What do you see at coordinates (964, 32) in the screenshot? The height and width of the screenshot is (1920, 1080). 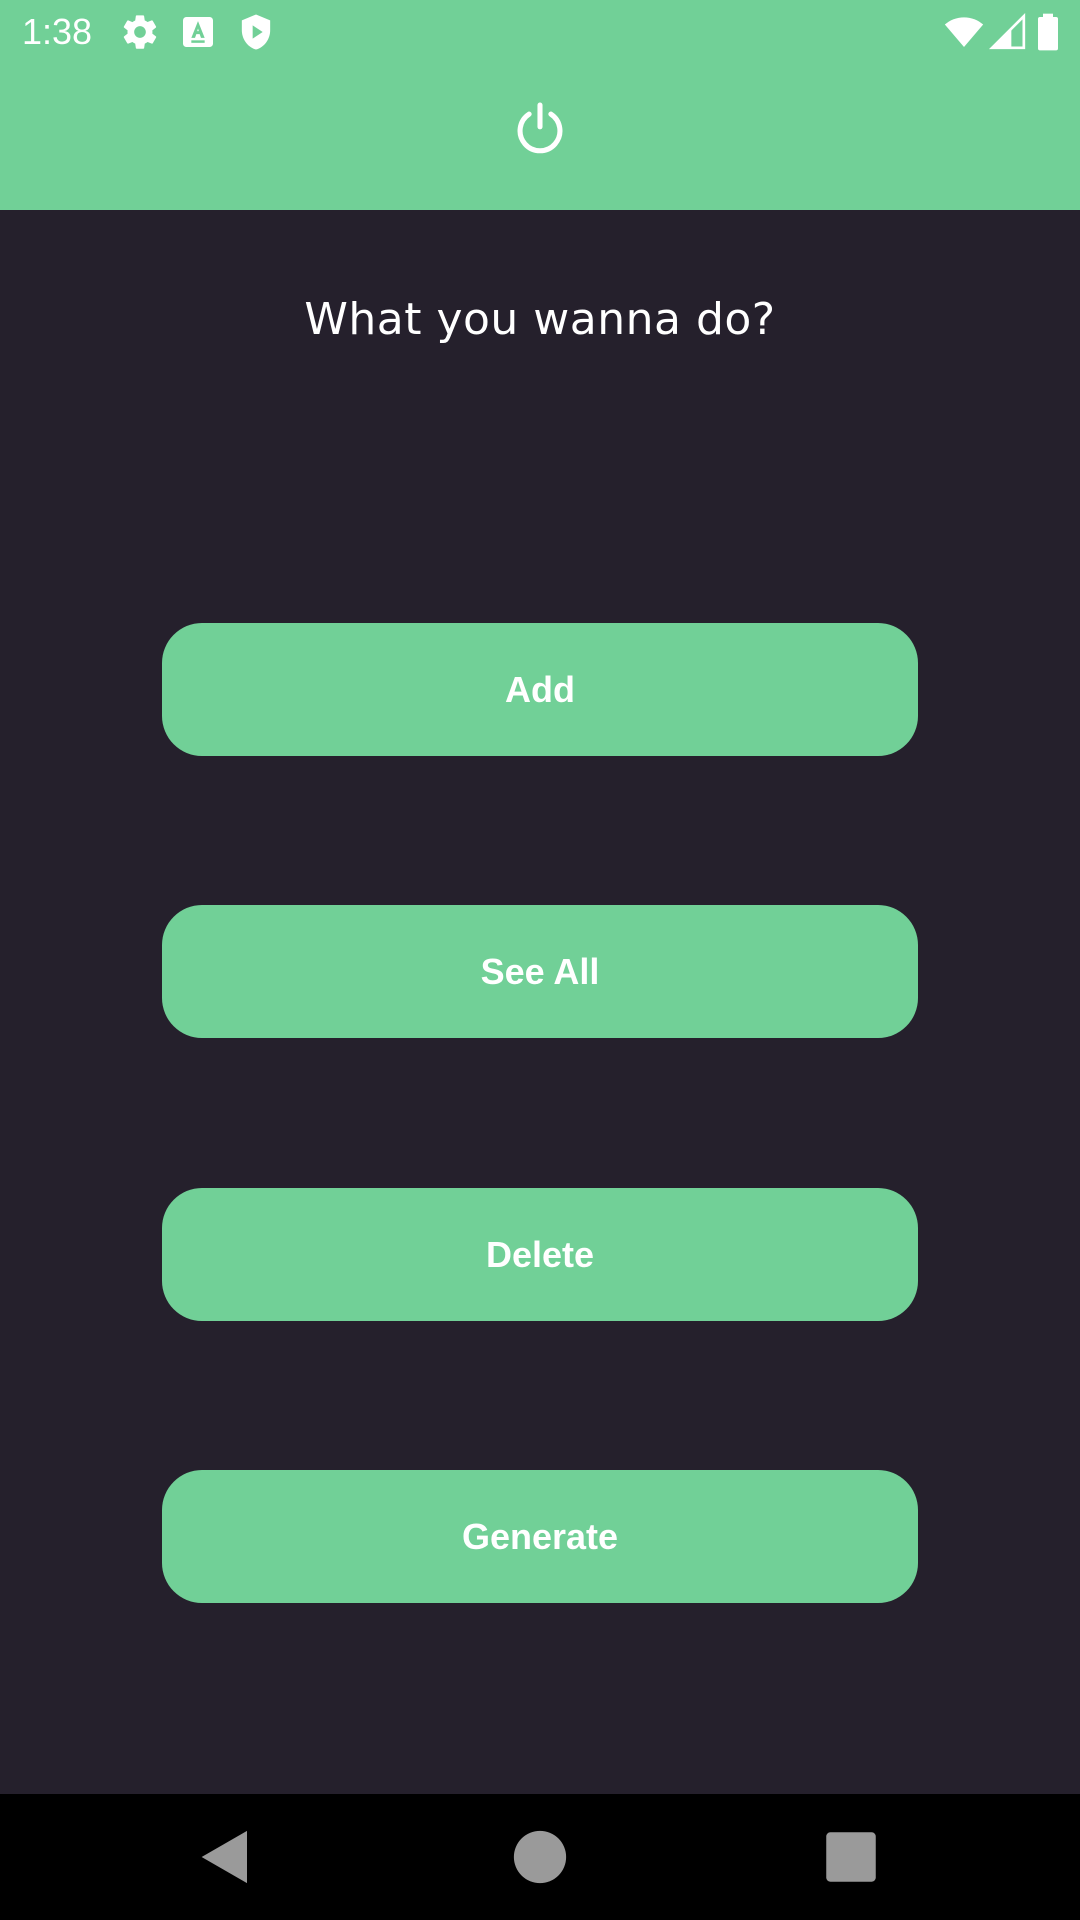 I see `wifi-icon` at bounding box center [964, 32].